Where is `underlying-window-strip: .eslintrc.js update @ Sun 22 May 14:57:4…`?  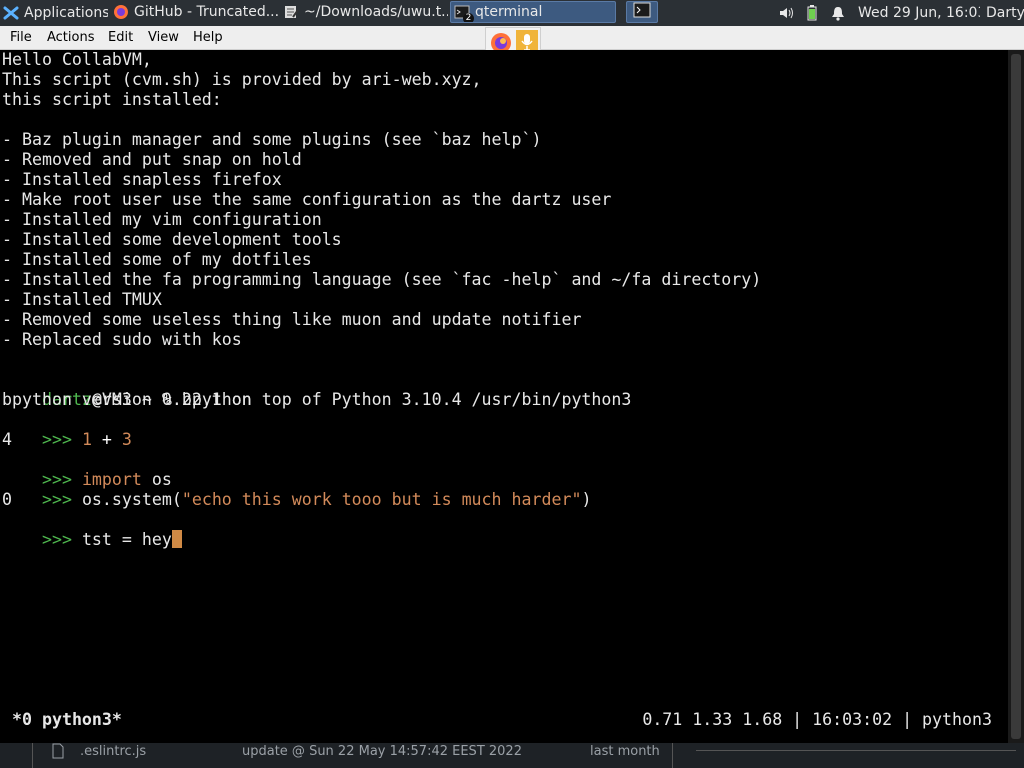
underlying-window-strip: .eslintrc.js update @ Sun 22 May 14:57:4… is located at coordinates (512, 755).